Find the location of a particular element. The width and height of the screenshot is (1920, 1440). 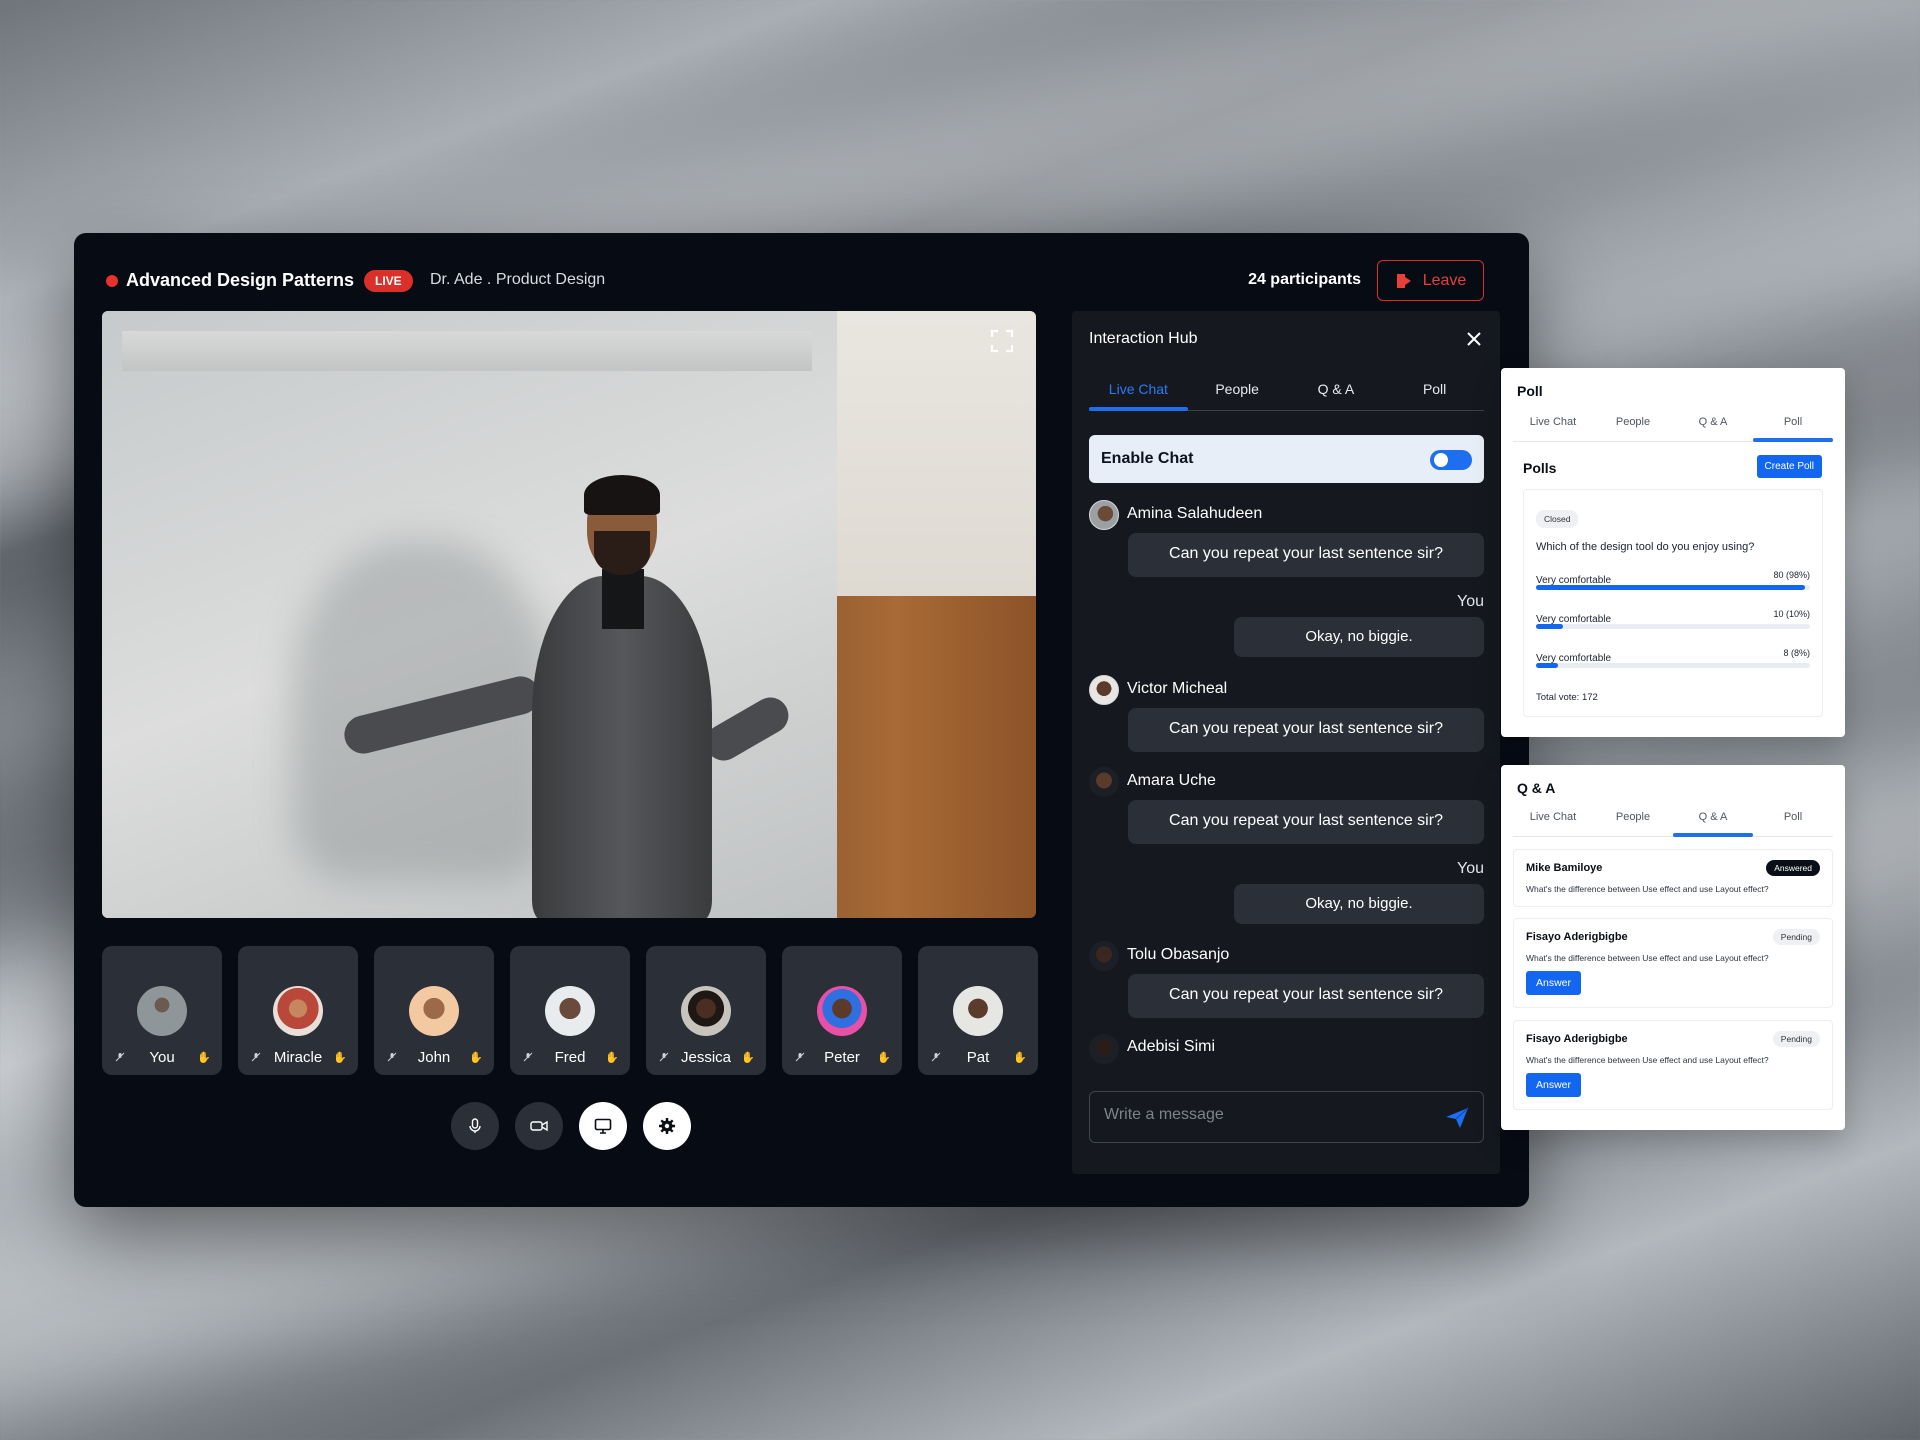

qa-author: Mike Bamiloye is located at coordinates (1564, 868).